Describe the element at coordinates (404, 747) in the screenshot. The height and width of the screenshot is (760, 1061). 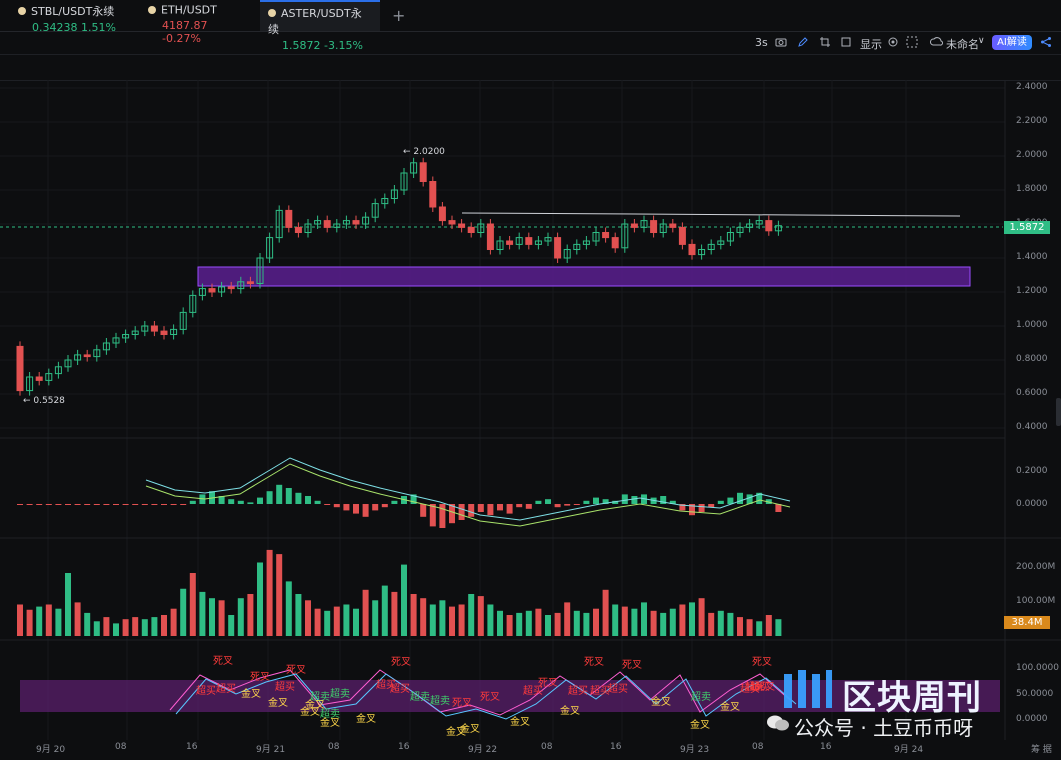
I see `time-axis-label: 16` at that location.